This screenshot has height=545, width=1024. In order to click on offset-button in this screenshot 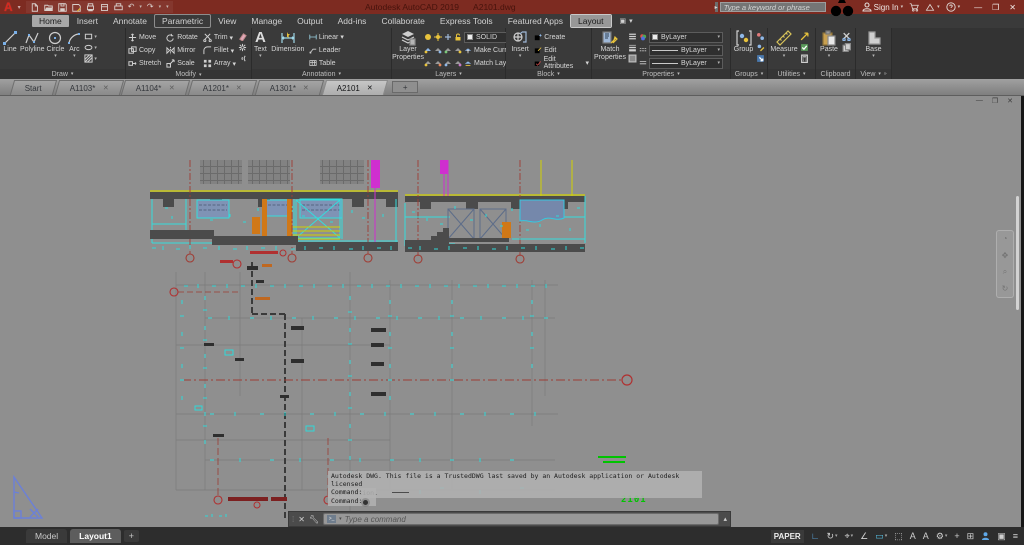, I will do `click(242, 58)`.